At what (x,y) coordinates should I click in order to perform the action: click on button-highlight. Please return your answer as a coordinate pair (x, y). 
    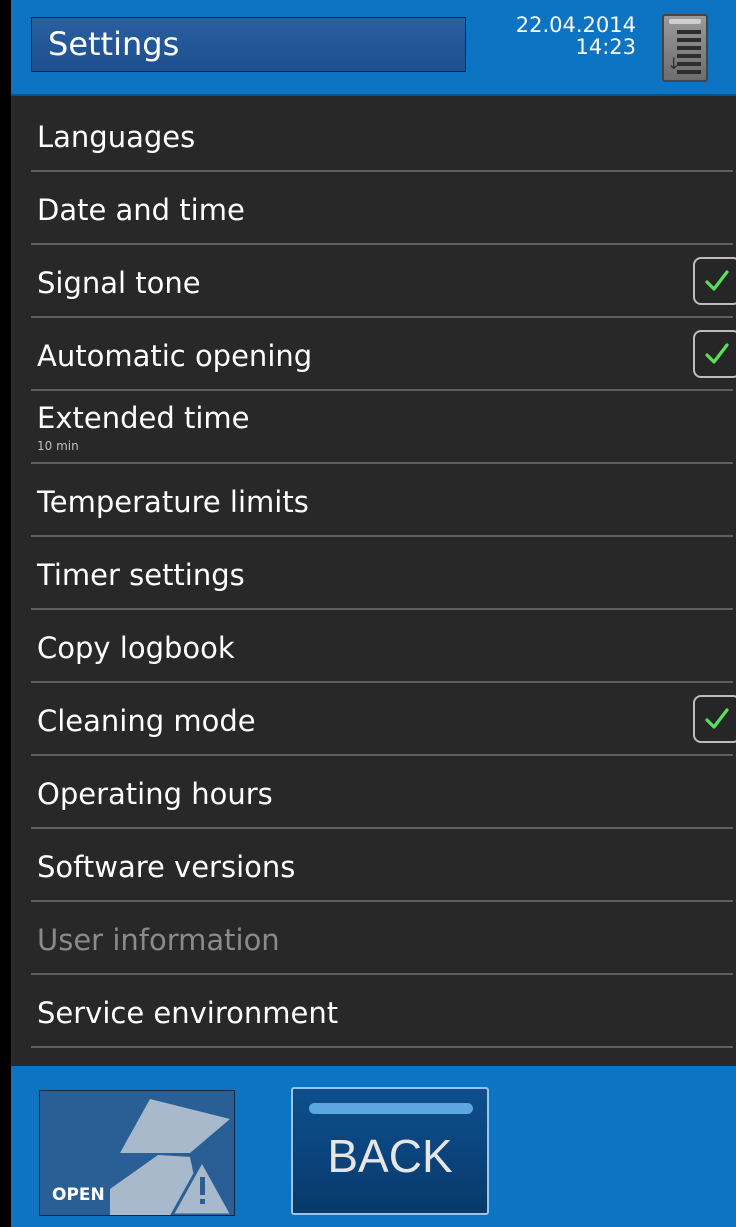
    Looking at the image, I should click on (391, 1108).